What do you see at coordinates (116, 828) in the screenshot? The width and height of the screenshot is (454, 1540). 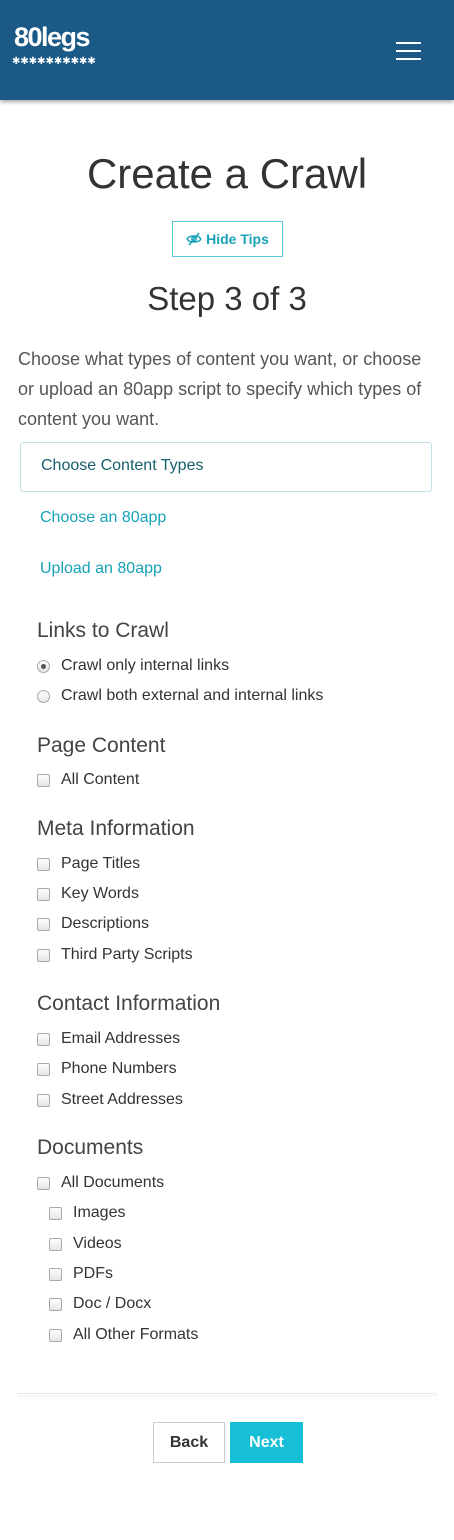 I see `meta-information-heading: Meta Information` at bounding box center [116, 828].